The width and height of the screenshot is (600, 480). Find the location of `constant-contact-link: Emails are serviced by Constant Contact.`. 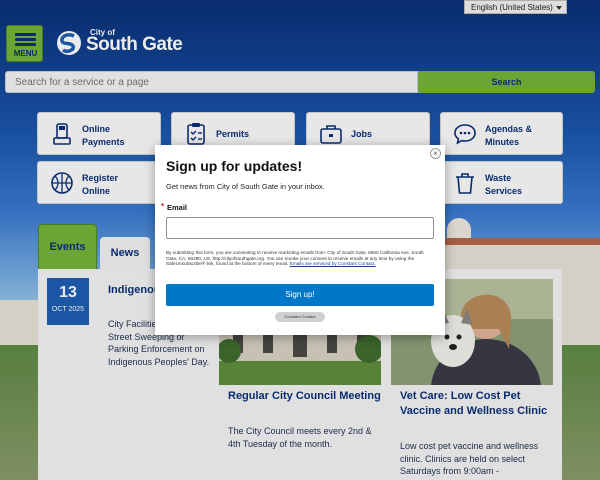

constant-contact-link: Emails are serviced by Constant Contact. is located at coordinates (333, 263).